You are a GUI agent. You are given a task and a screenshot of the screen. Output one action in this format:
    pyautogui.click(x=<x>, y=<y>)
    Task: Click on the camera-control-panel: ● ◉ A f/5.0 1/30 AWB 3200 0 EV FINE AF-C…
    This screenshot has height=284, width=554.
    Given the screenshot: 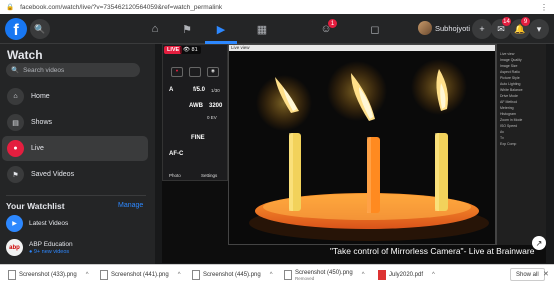 What is the action you would take?
    pyautogui.click(x=195, y=112)
    